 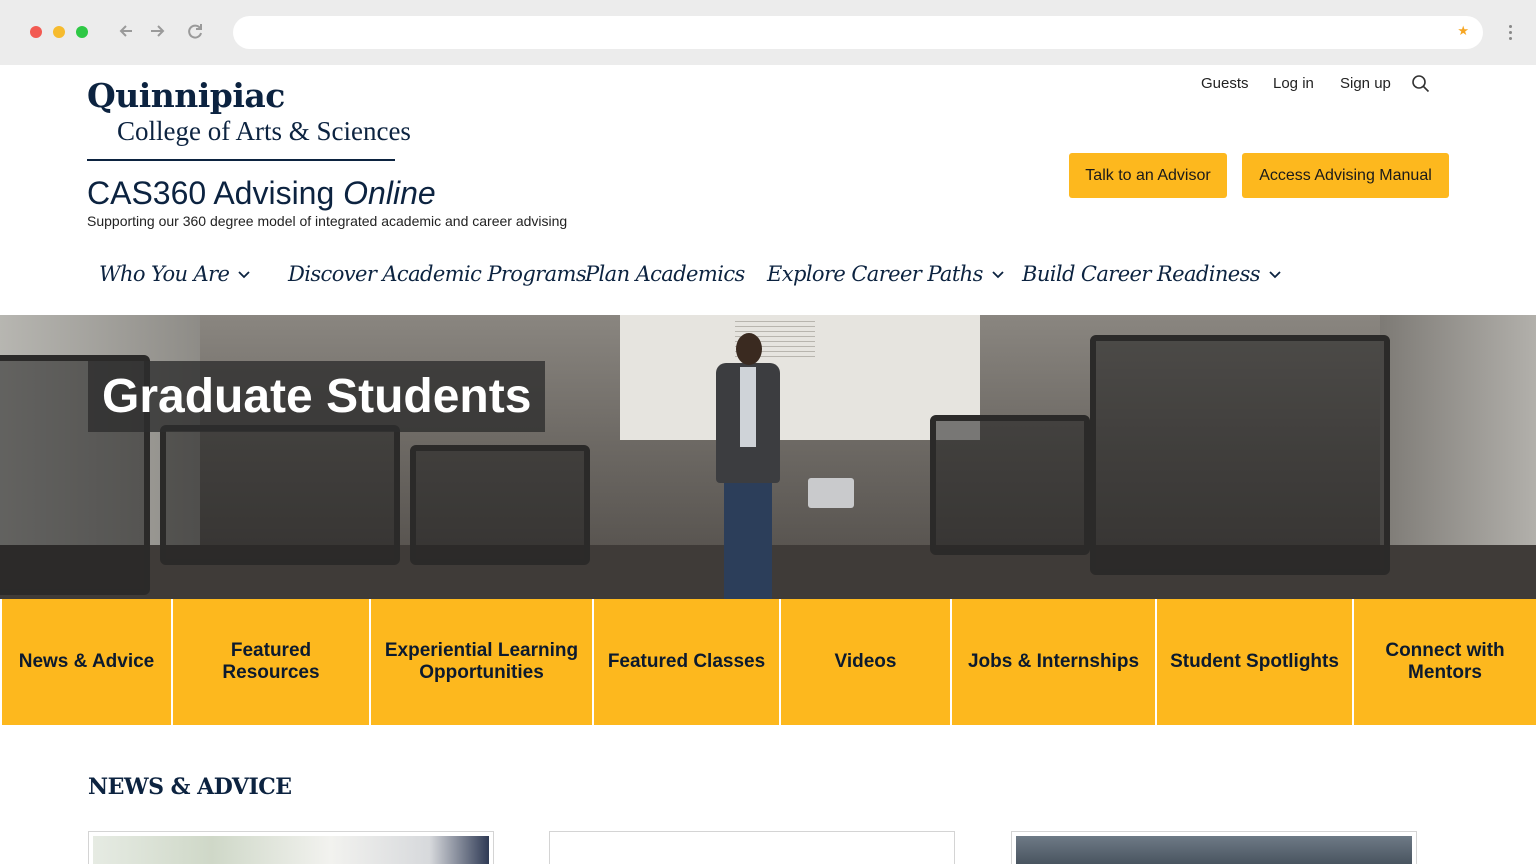 I want to click on hero-title: Graduate Students, so click(x=317, y=396).